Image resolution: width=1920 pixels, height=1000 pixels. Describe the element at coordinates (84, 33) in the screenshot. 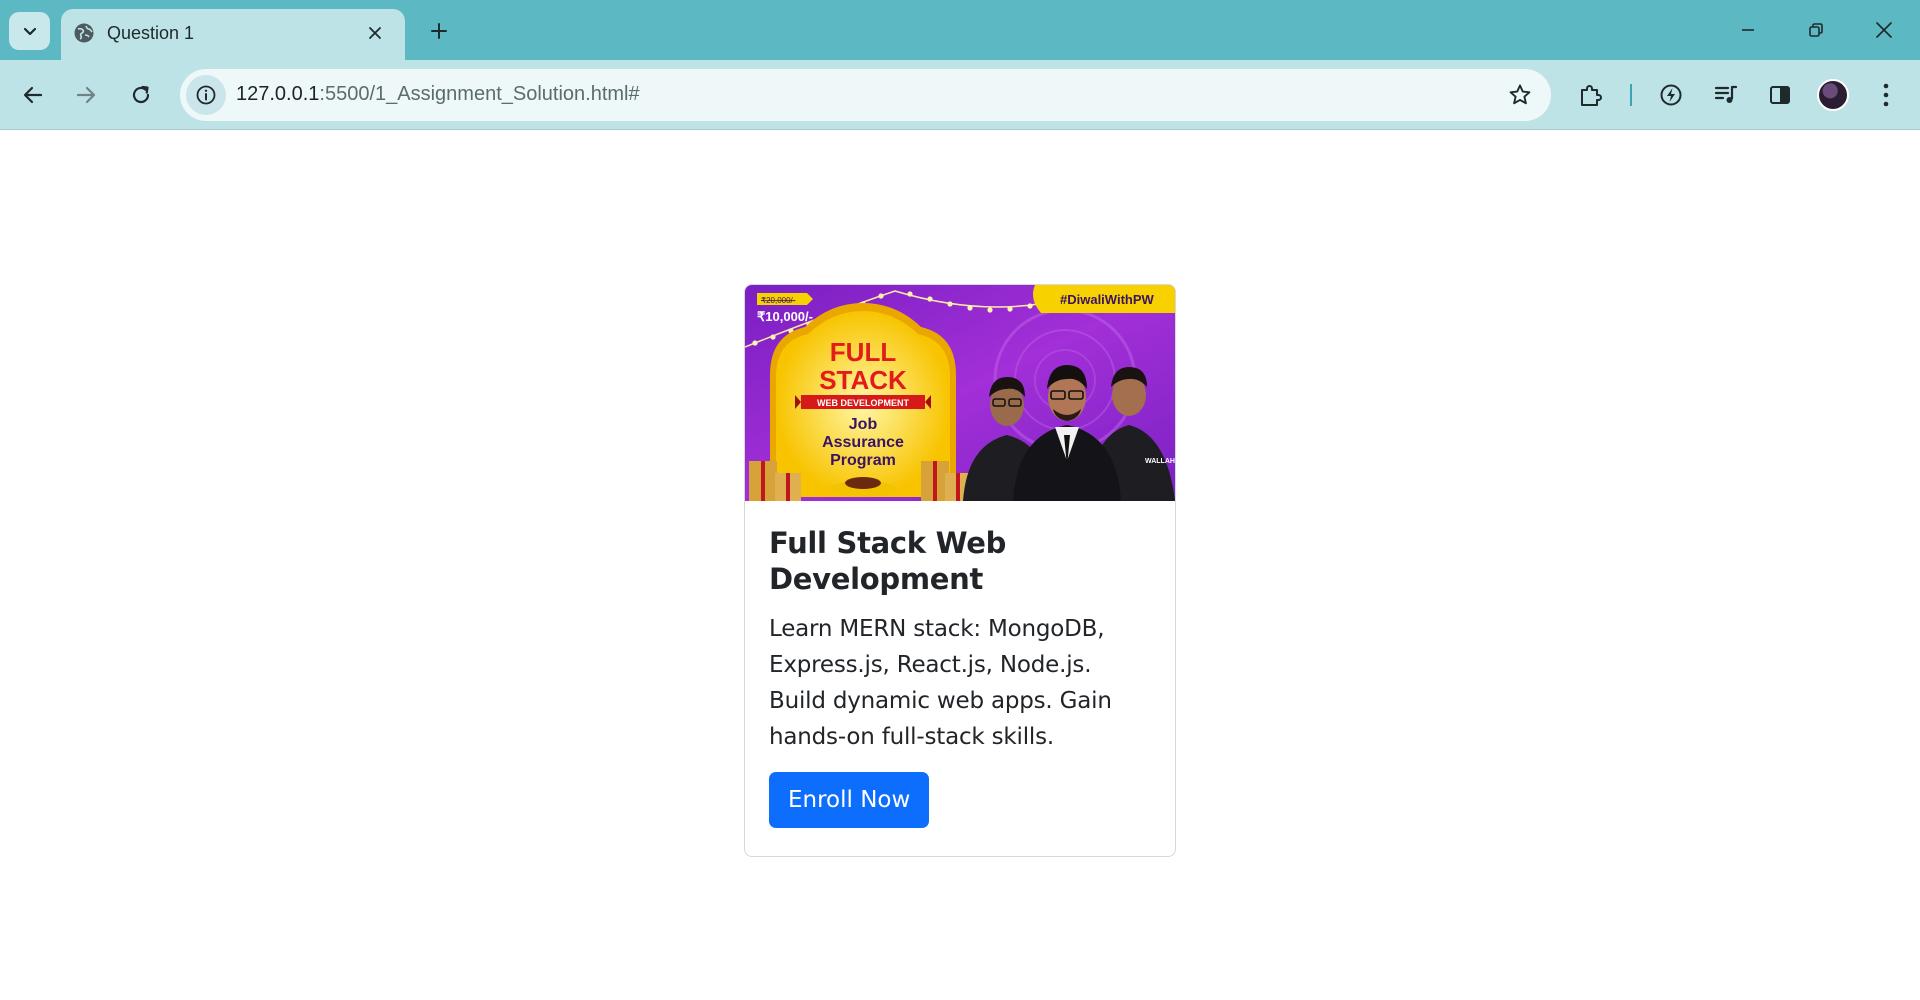

I see `globe-icon` at that location.